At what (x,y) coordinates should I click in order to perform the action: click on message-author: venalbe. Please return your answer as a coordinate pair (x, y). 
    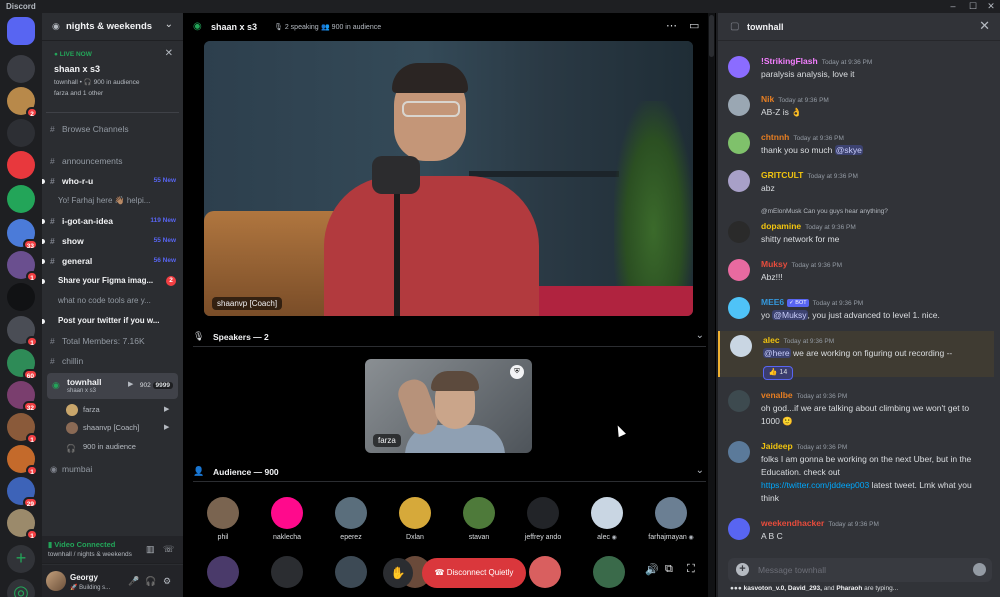
    Looking at the image, I should click on (777, 395).